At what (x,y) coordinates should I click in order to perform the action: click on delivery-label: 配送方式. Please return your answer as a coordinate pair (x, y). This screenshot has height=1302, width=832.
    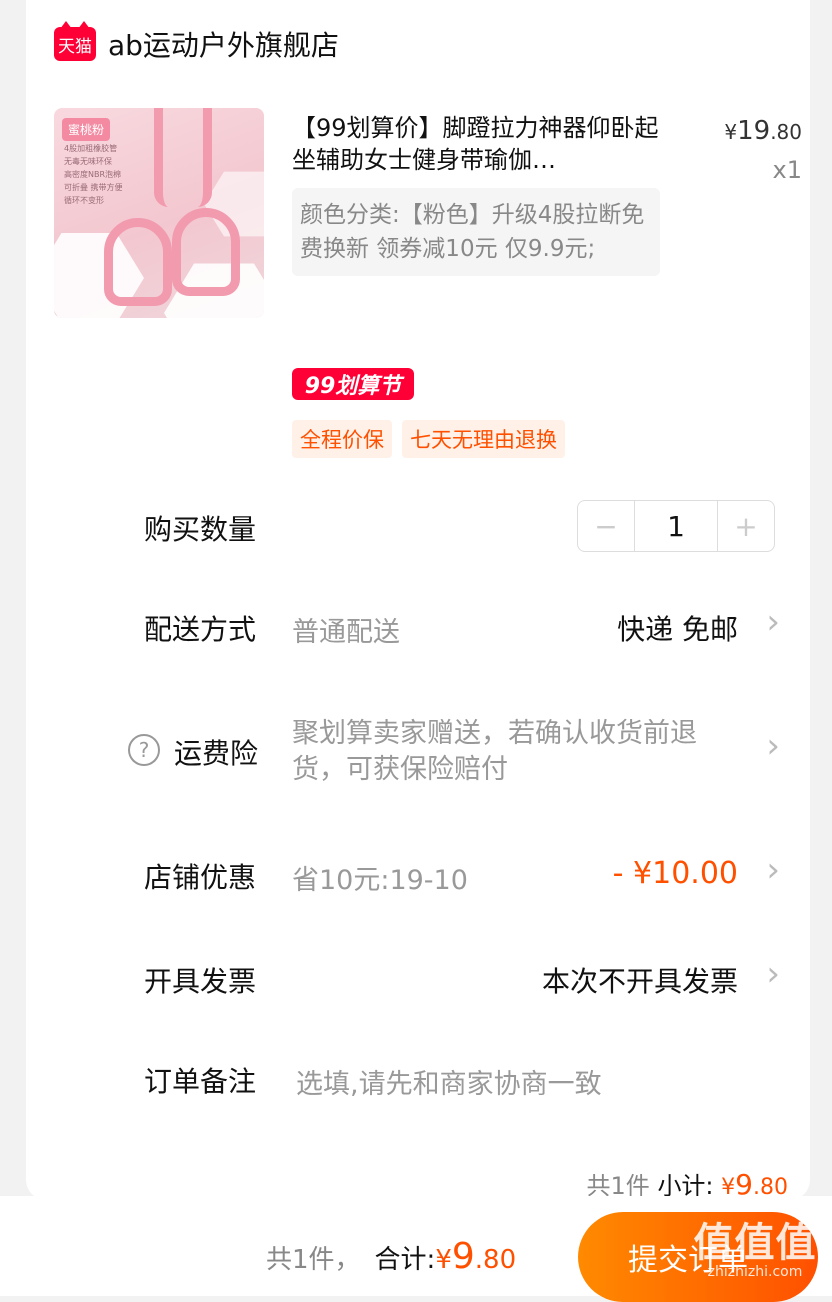
    Looking at the image, I should click on (200, 629).